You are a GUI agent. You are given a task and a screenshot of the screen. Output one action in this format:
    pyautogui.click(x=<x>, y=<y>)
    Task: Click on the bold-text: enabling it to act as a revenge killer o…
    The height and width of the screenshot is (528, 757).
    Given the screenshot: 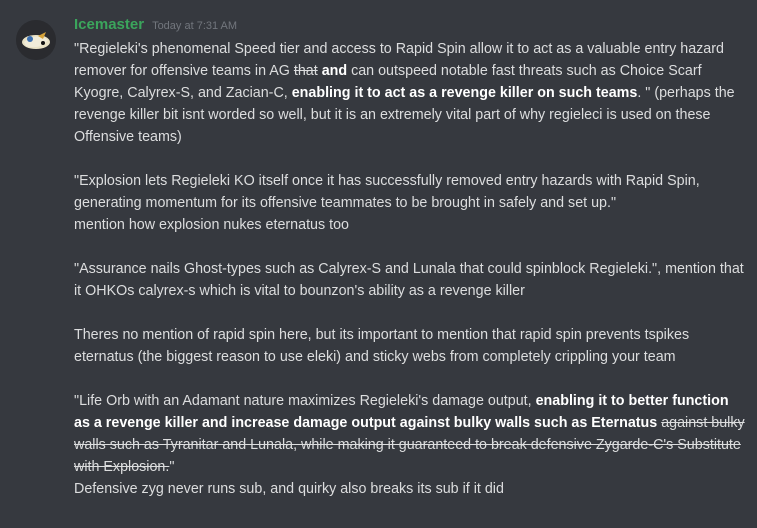 What is the action you would take?
    pyautogui.click(x=464, y=93)
    